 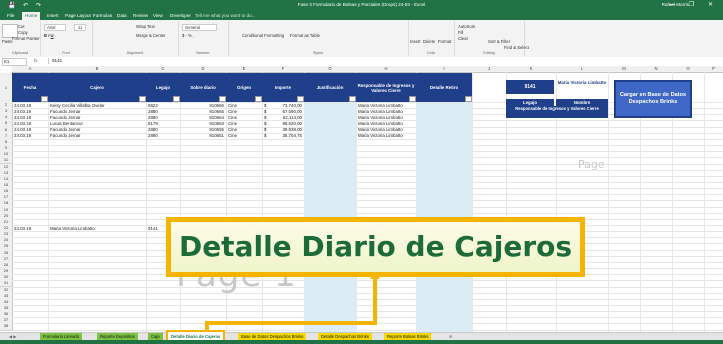 I want to click on alignment-group: Wrap Text Merge & Center Alignment, so click(x=135, y=38).